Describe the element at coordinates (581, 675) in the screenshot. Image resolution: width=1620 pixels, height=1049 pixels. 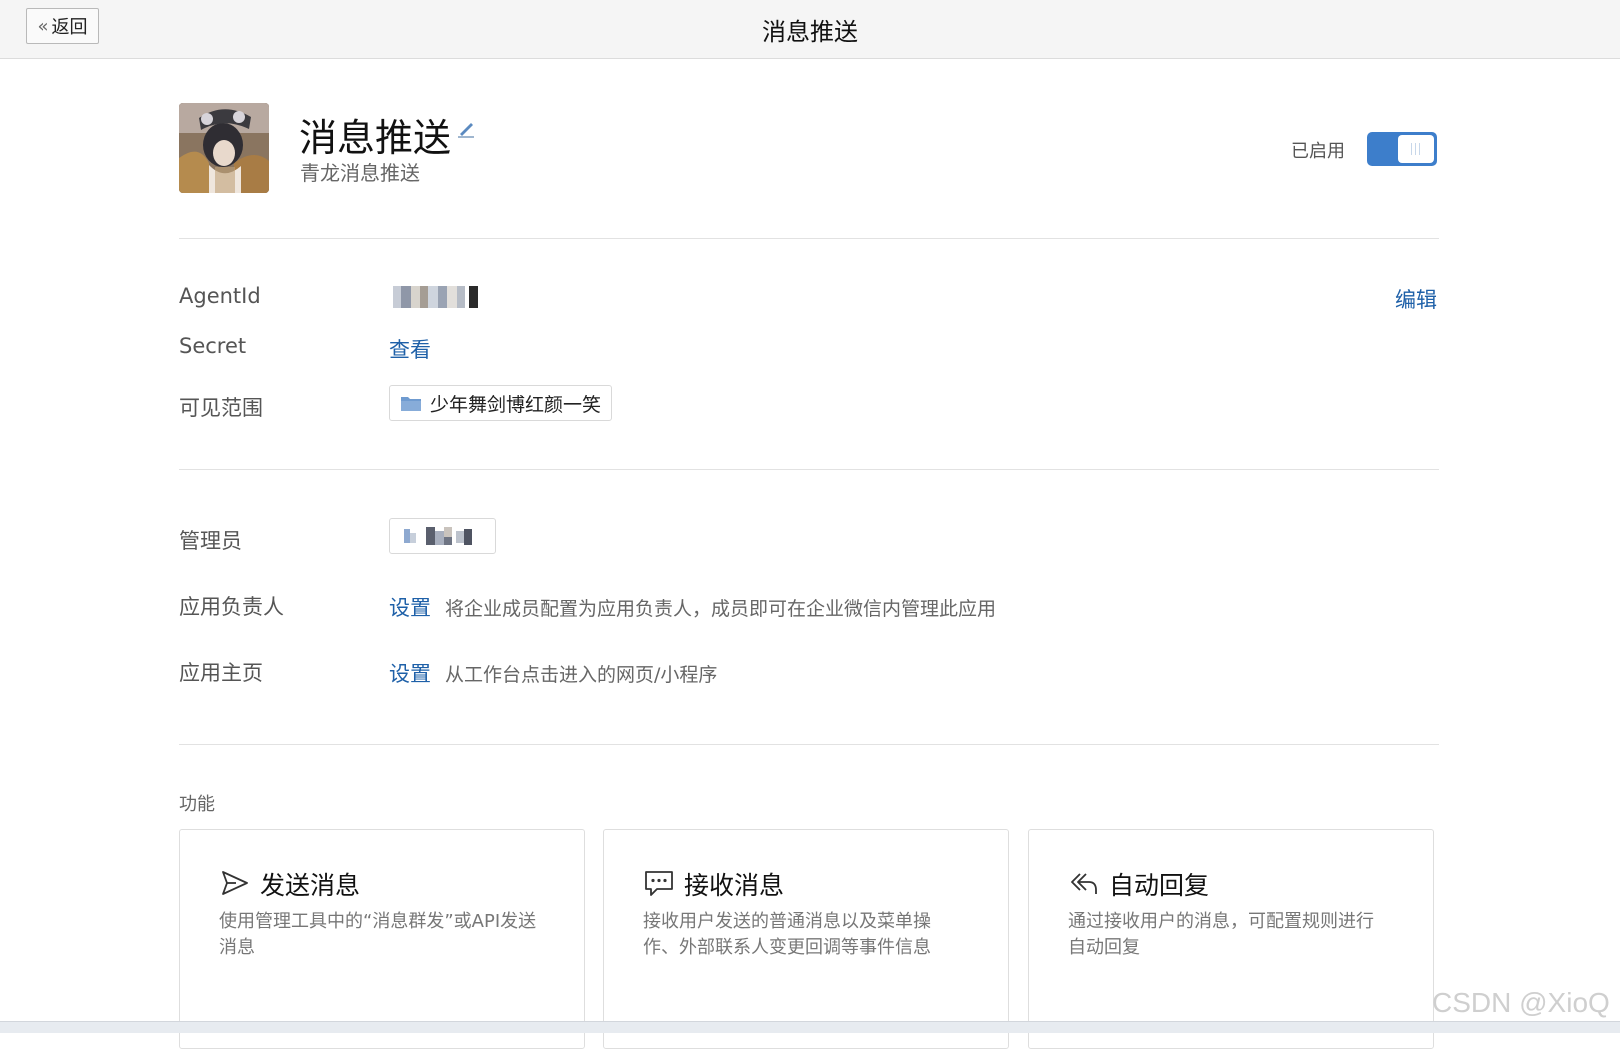
I see `homepage-hint: 从工作台点击进入的网页/小程序` at that location.